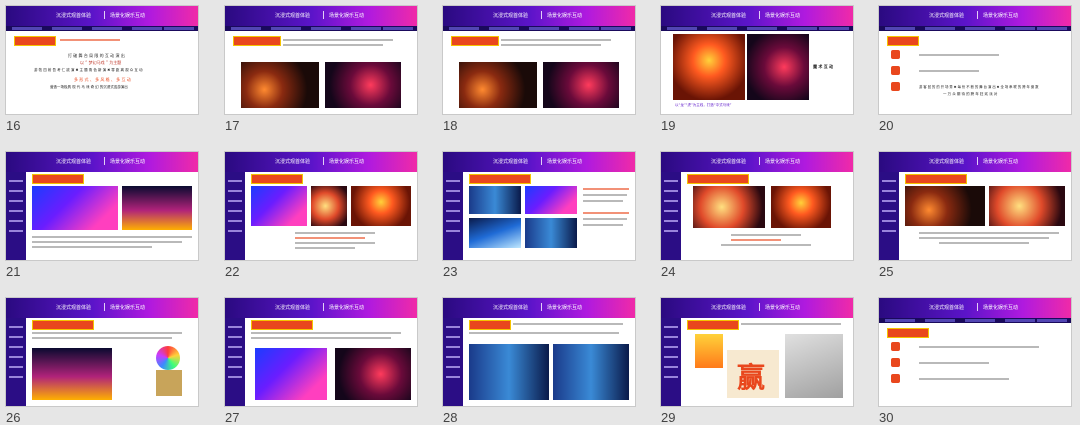 The image size is (1080, 425). Describe the element at coordinates (970, 94) in the screenshot. I see `slide-text: 一 万 众 期 待 的 跨 年 狂 欢 派 对` at that location.